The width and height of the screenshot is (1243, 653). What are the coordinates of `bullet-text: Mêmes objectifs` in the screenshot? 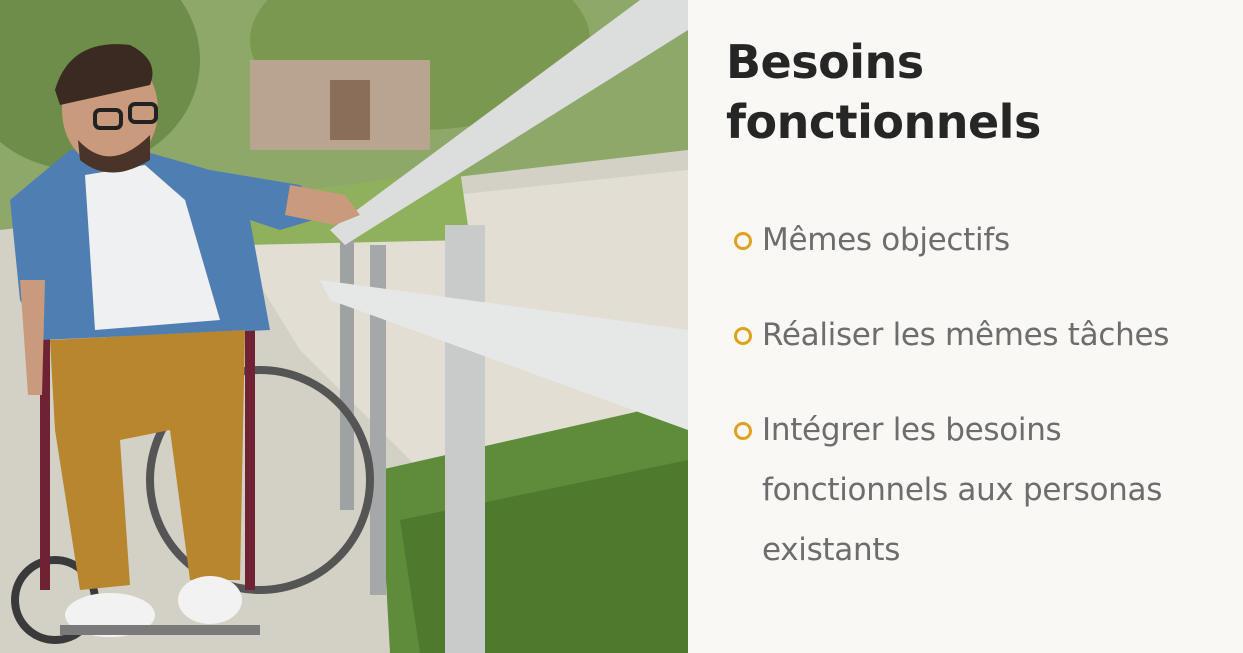 It's located at (886, 240).